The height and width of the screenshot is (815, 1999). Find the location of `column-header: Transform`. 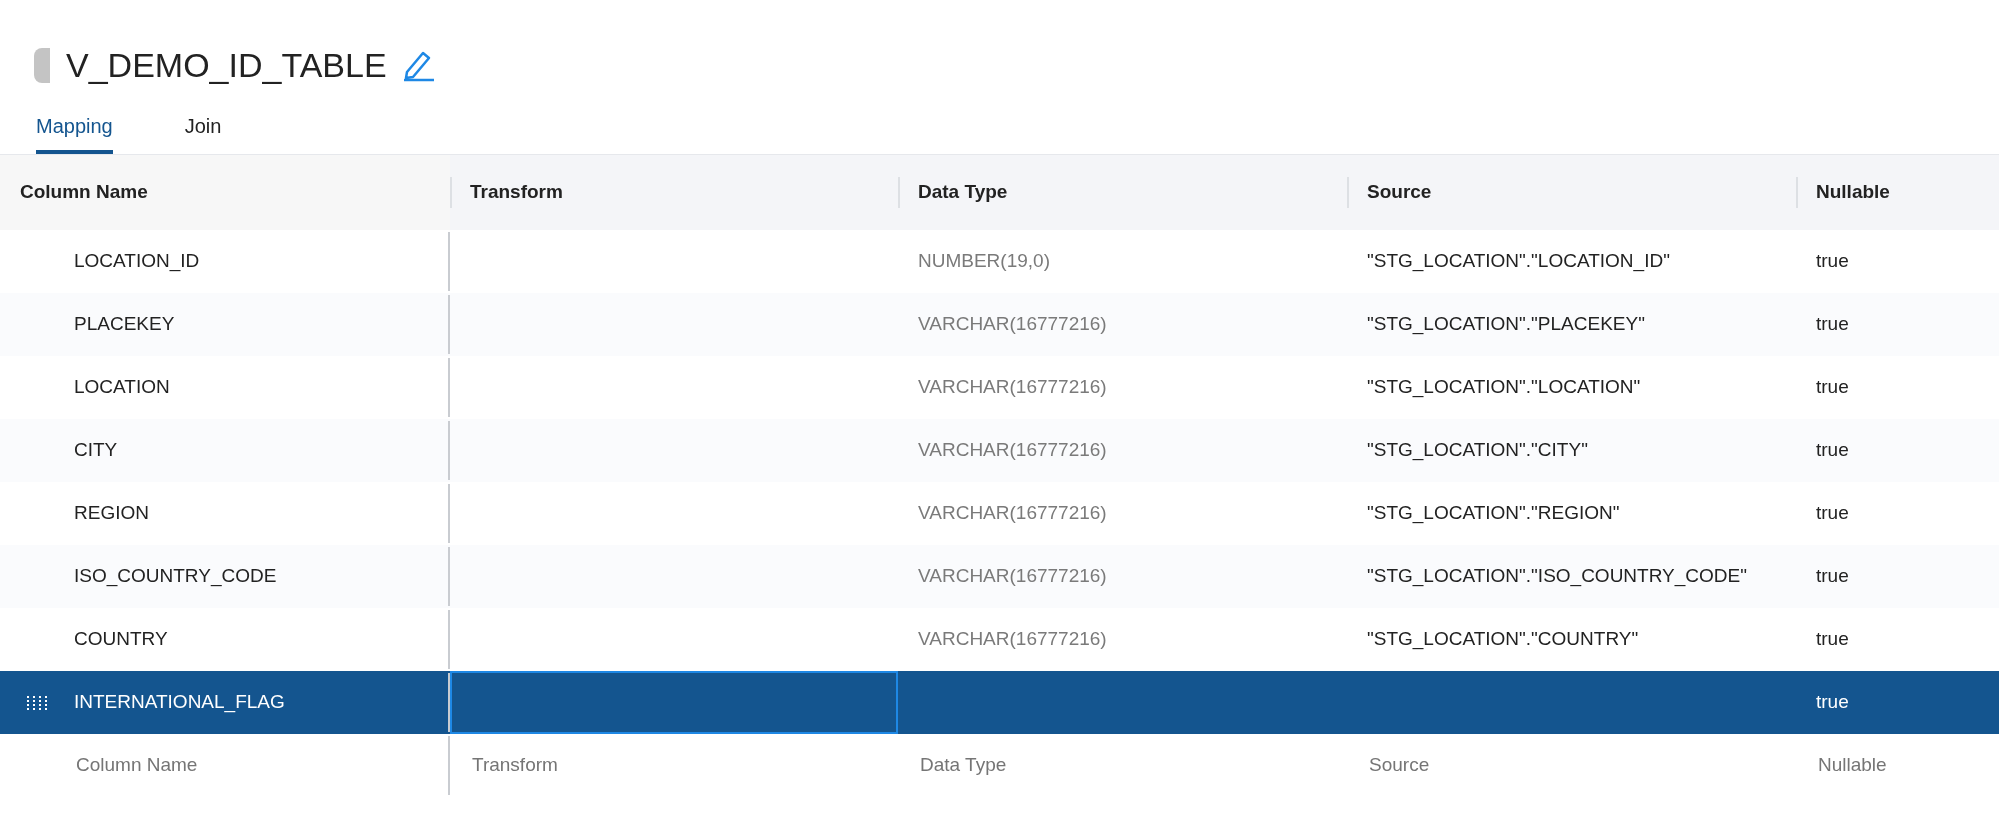

column-header: Transform is located at coordinates (516, 192).